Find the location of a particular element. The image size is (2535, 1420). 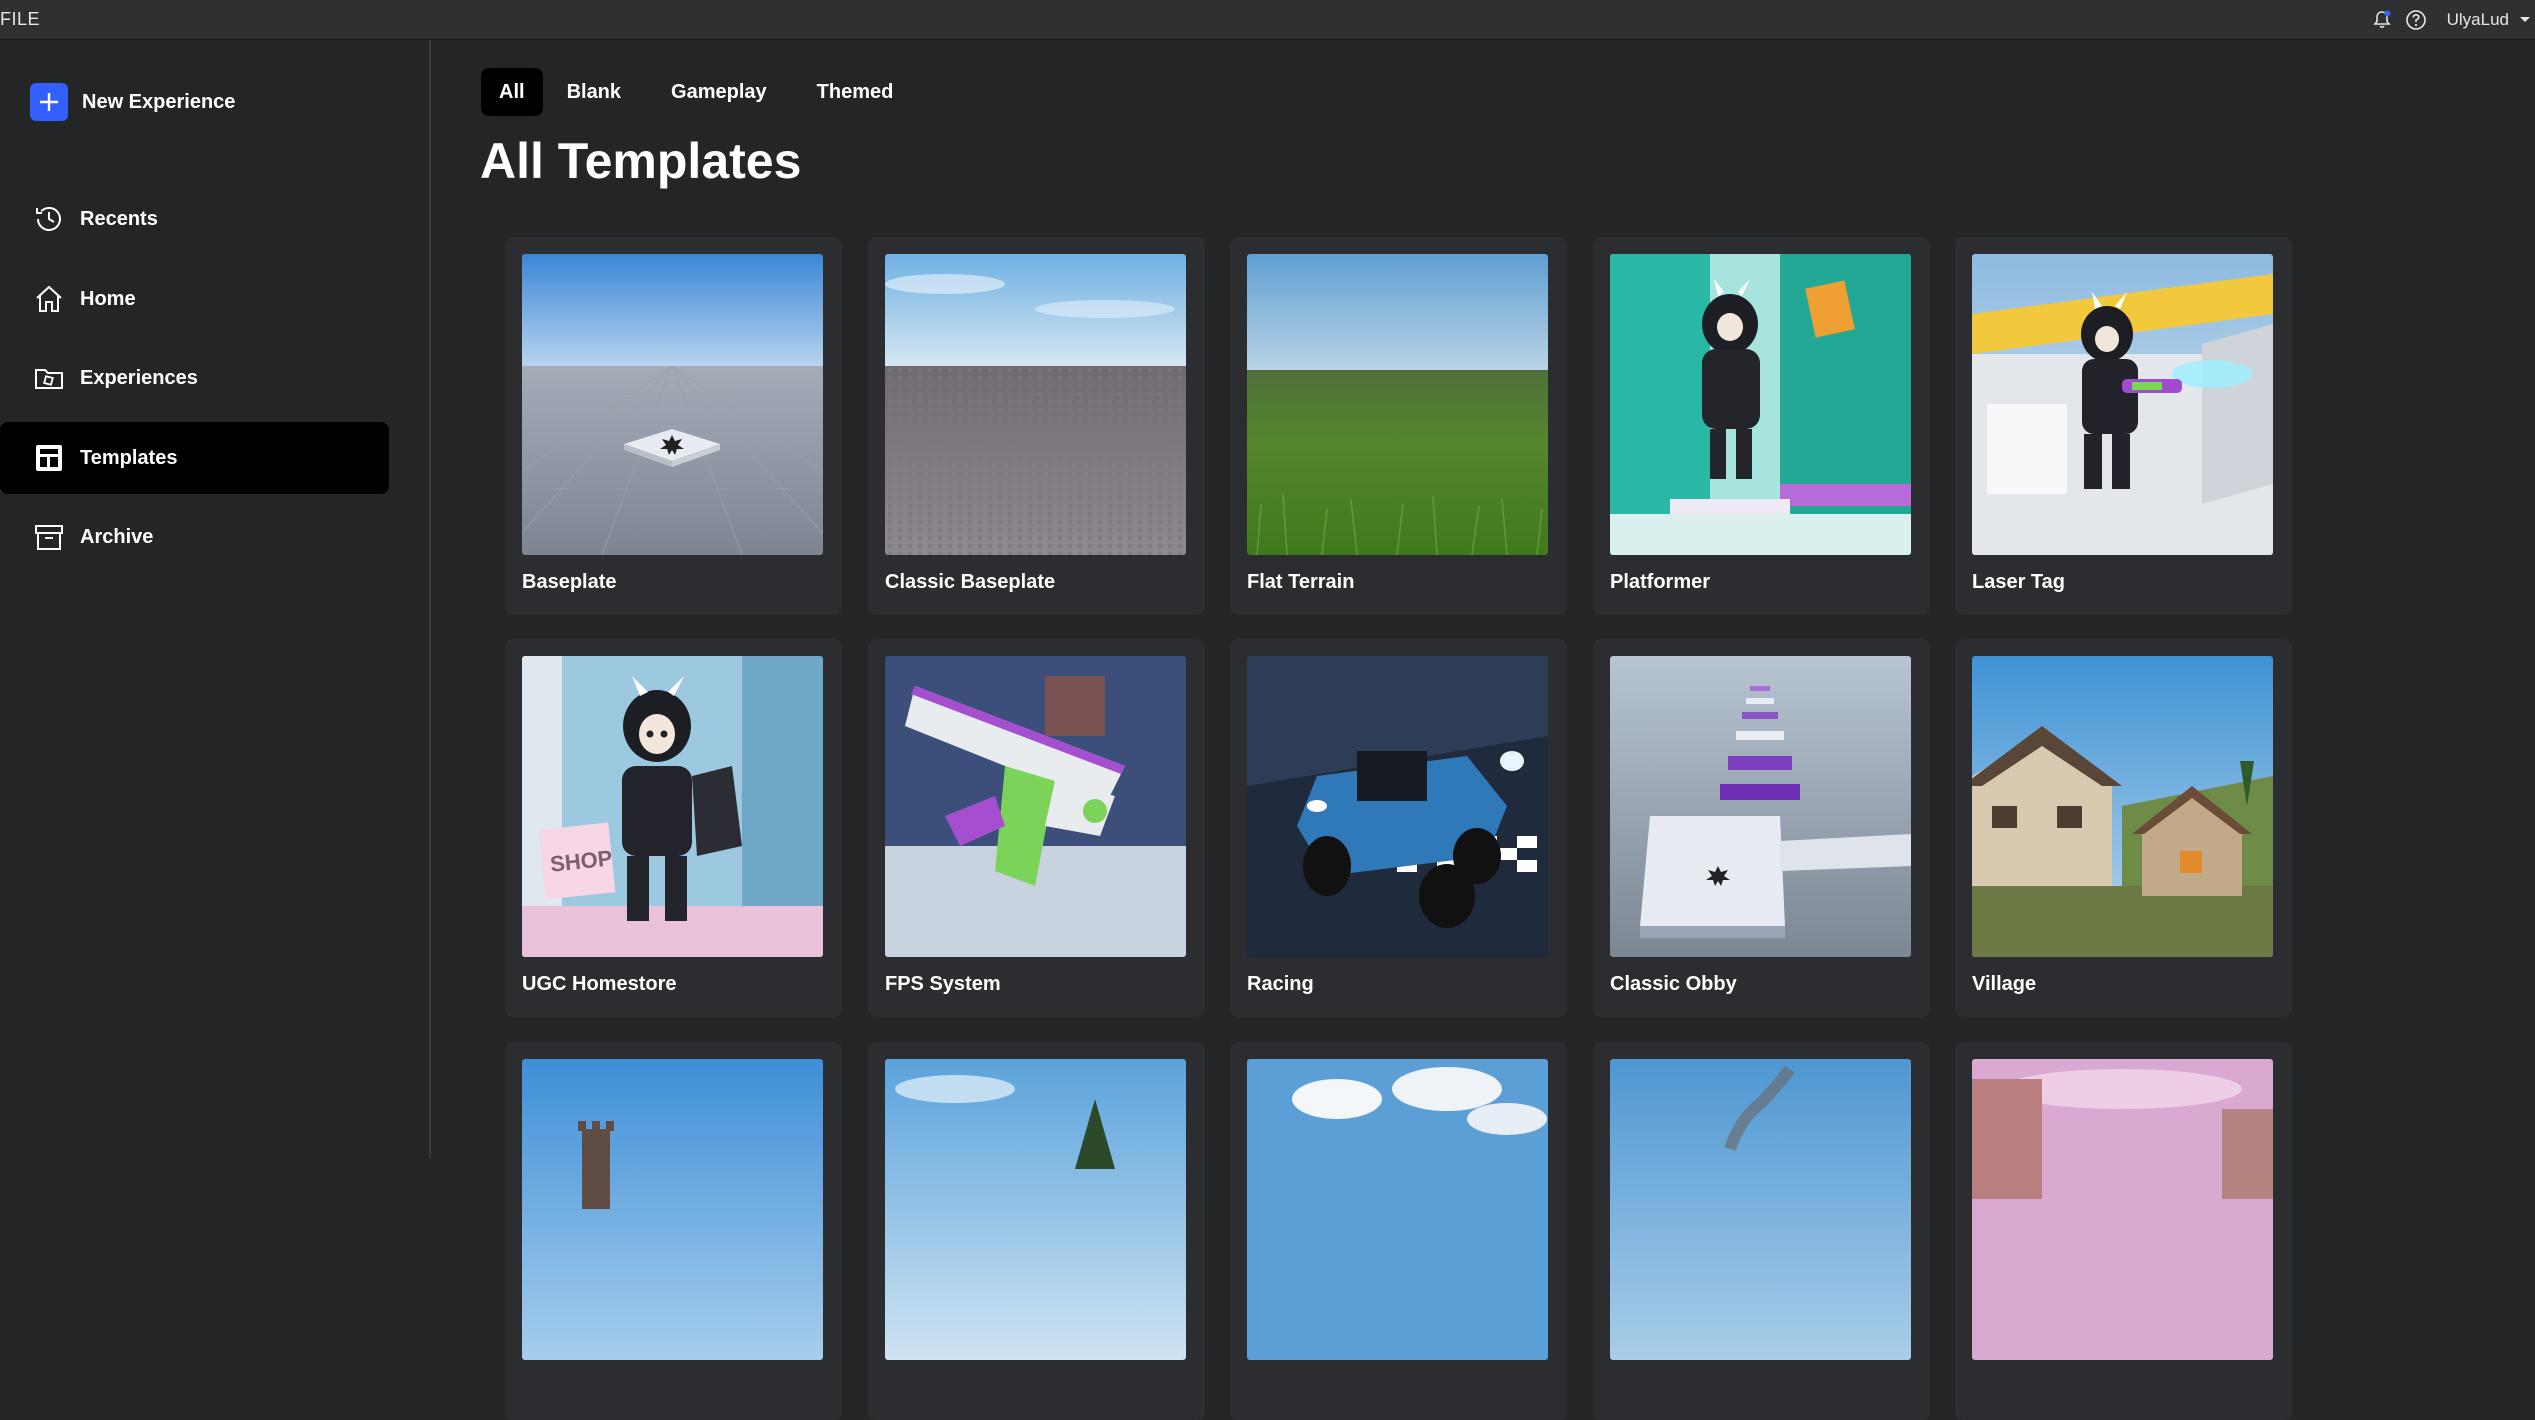

template-card-village: Village is located at coordinates (2123, 828).